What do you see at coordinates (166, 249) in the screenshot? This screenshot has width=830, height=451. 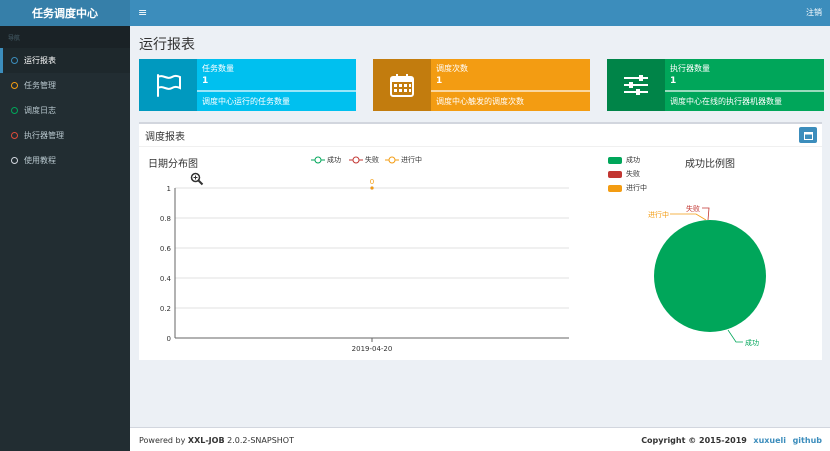 I see `y-tick-label: 0.6` at bounding box center [166, 249].